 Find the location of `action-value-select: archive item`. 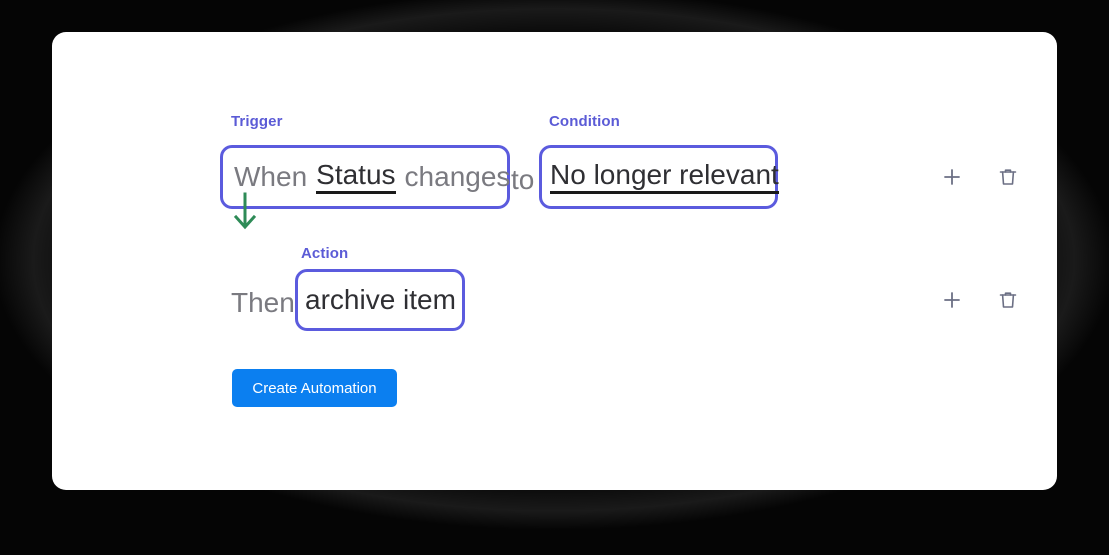

action-value-select: archive item is located at coordinates (380, 300).